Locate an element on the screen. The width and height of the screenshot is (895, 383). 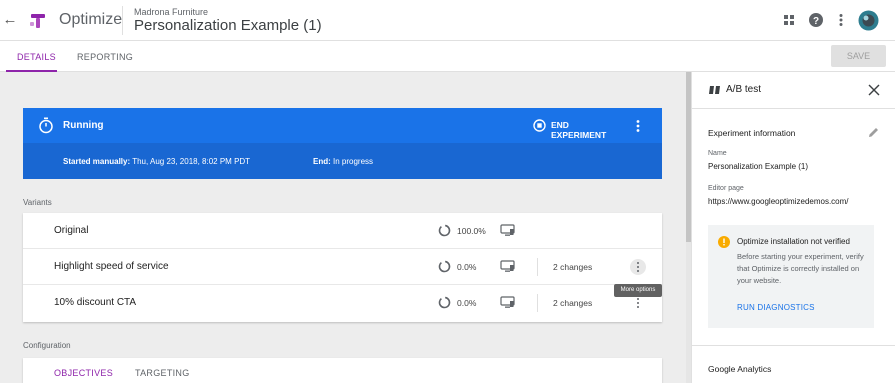
run-diagnostics-button: RUN DIAGNOSTICS is located at coordinates (776, 307).